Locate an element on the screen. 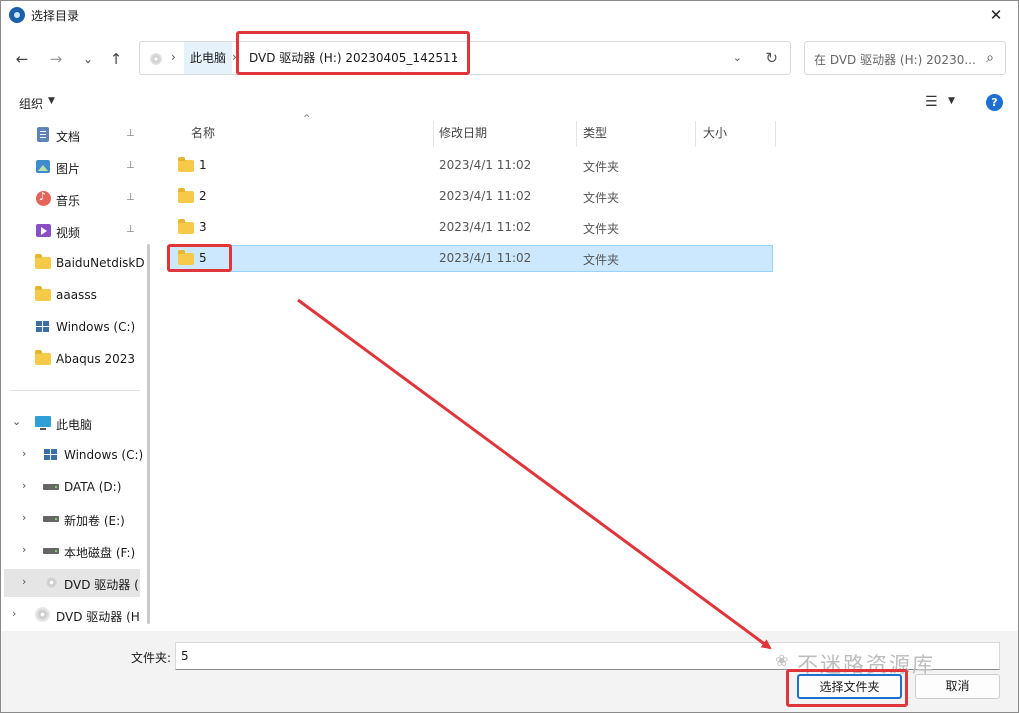 This screenshot has height=713, width=1019. sidebar-item-pictures: 图片 ⊥ is located at coordinates (75, 167).